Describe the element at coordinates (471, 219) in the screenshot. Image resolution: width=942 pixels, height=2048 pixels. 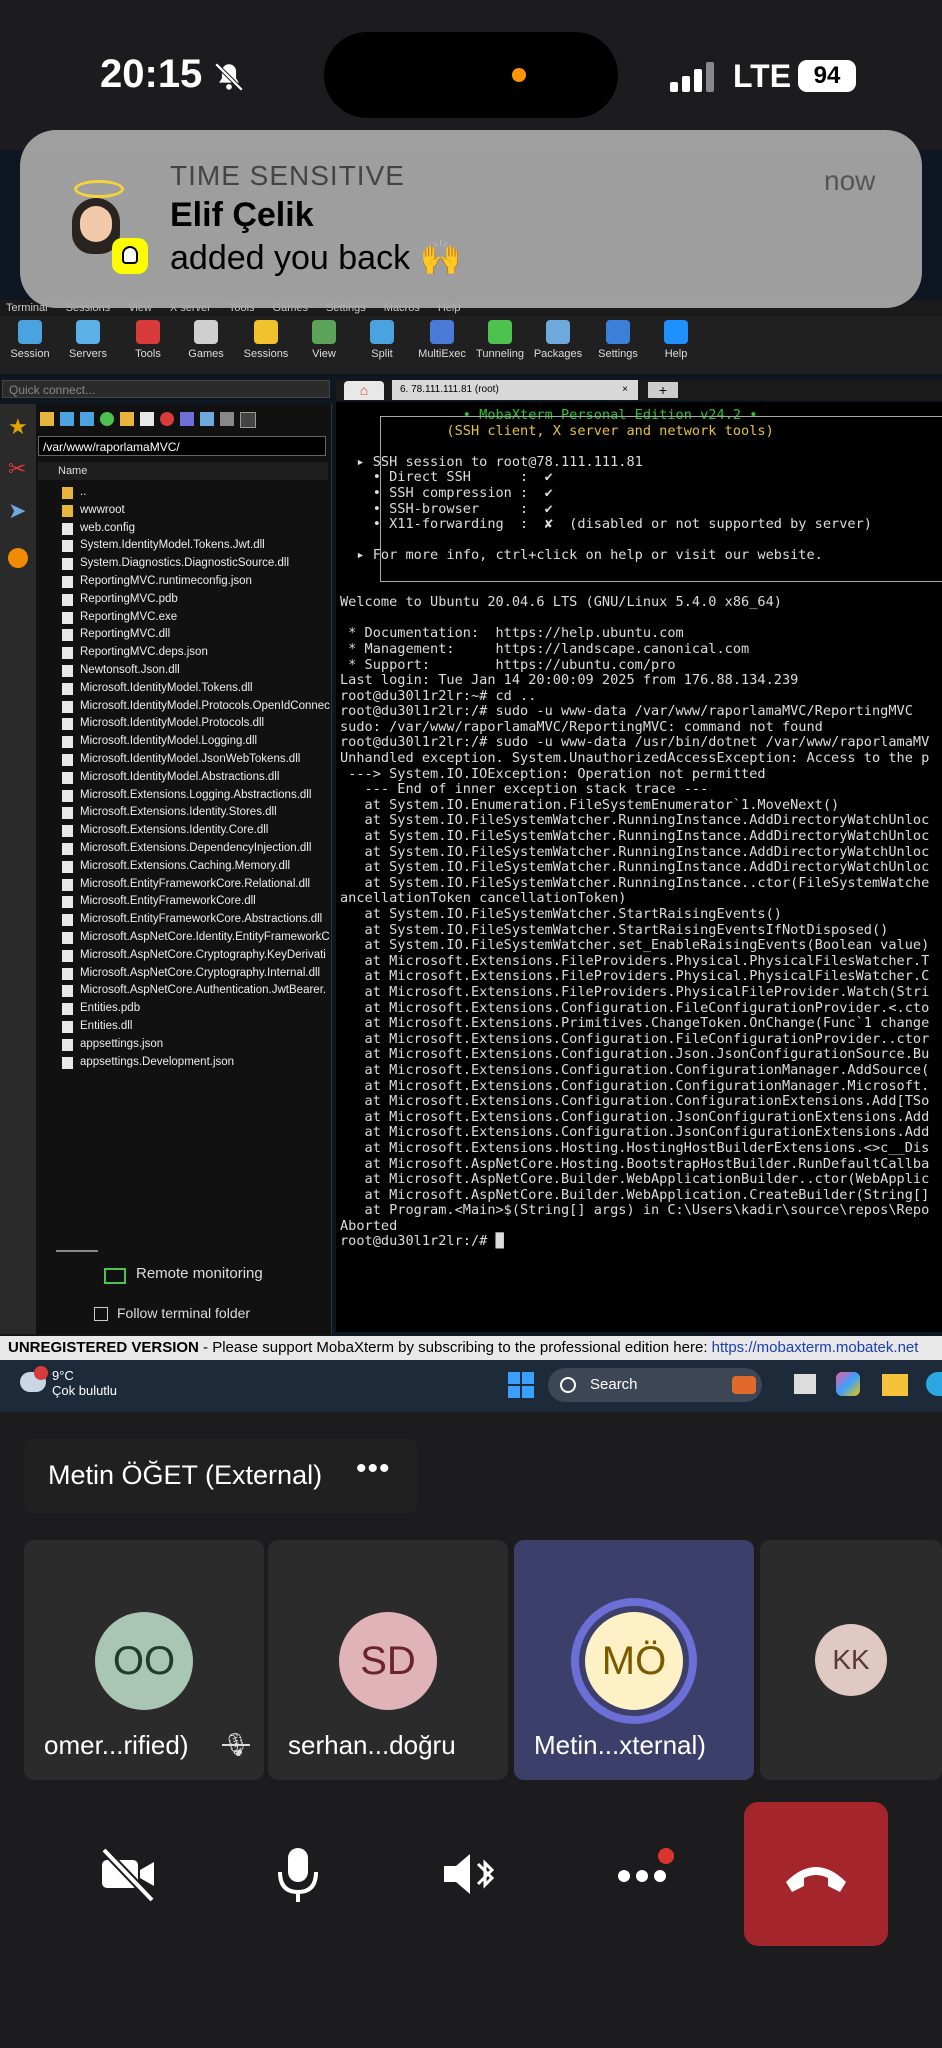
I see `notification-banner` at that location.